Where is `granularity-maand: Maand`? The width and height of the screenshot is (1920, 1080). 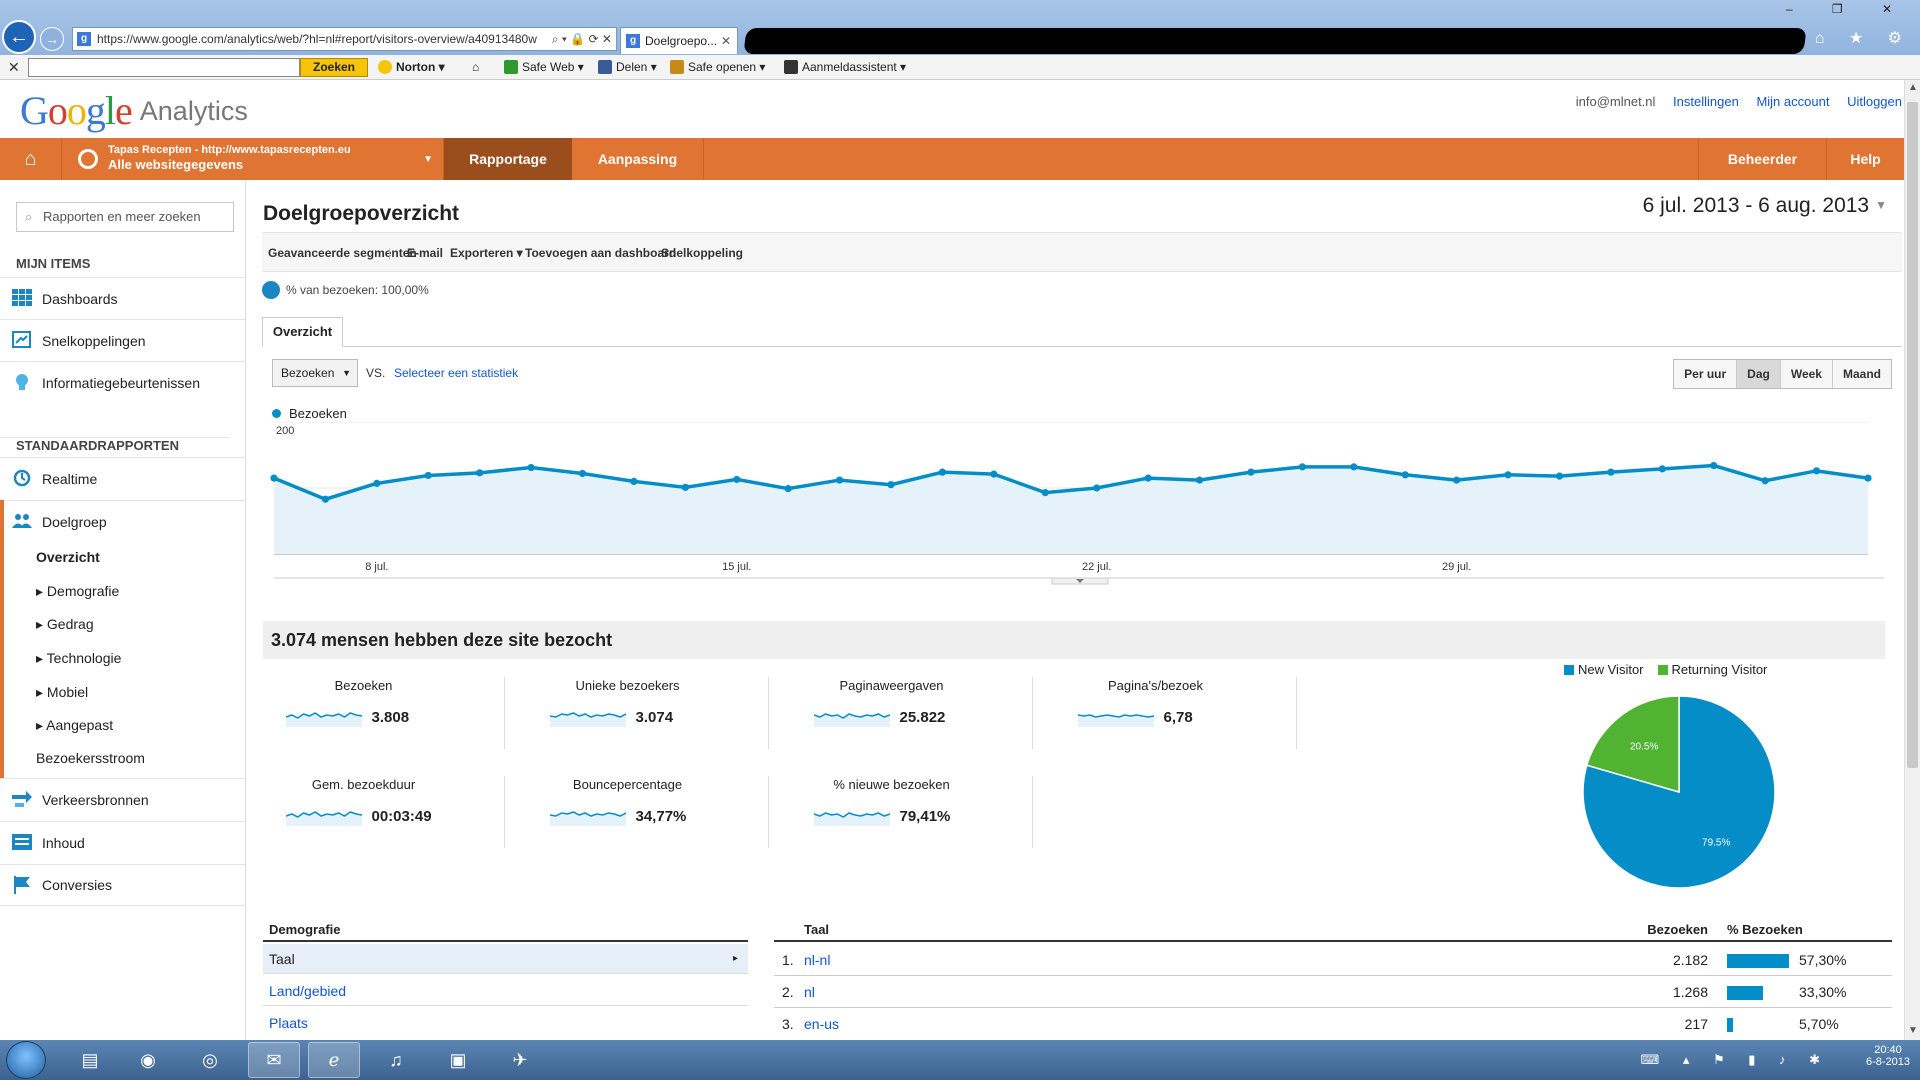 granularity-maand: Maand is located at coordinates (1861, 374).